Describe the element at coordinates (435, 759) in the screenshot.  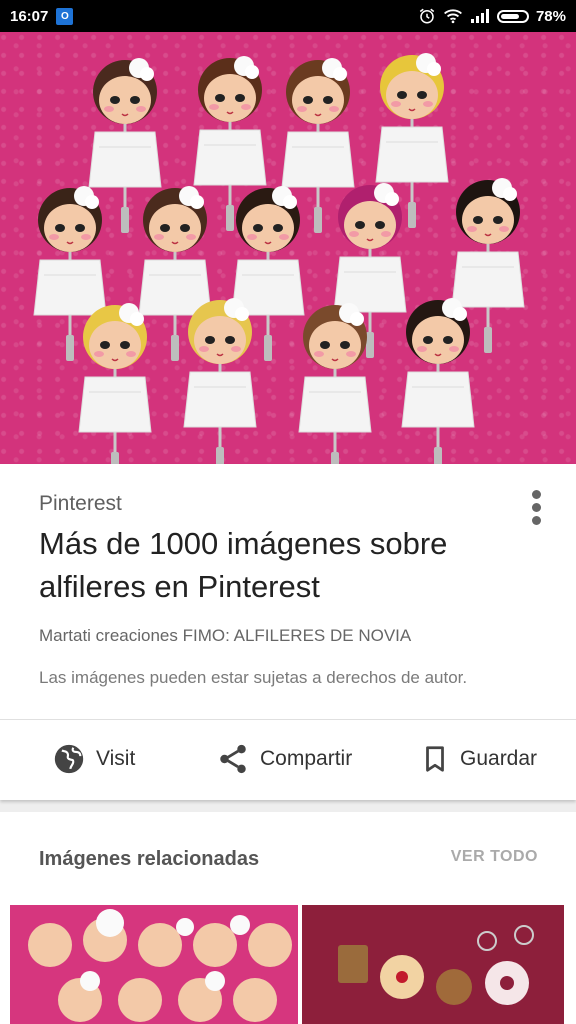
I see `bookmark-icon` at that location.